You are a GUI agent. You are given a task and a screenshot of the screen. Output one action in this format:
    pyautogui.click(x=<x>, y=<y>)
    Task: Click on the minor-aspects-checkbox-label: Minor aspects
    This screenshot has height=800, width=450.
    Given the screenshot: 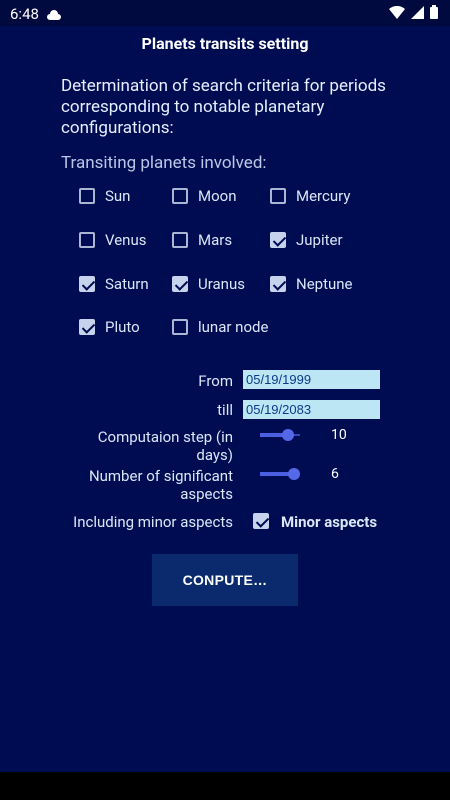 What is the action you would take?
    pyautogui.click(x=329, y=522)
    